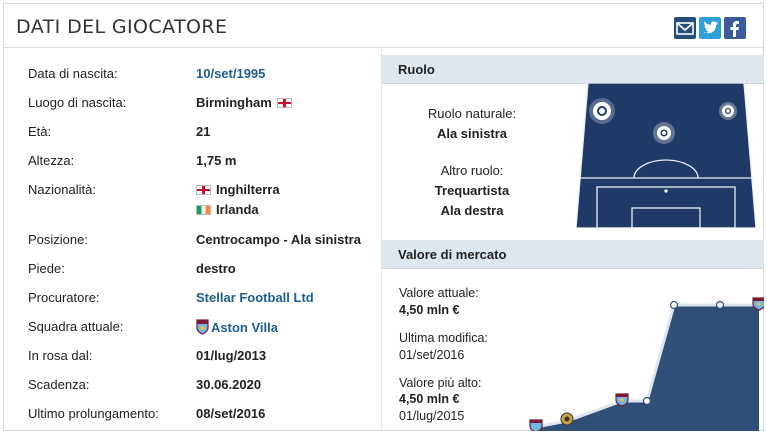 Image resolution: width=767 pixels, height=434 pixels. Describe the element at coordinates (93, 413) in the screenshot. I see `detail-label: Ultimo prolungamento:` at that location.